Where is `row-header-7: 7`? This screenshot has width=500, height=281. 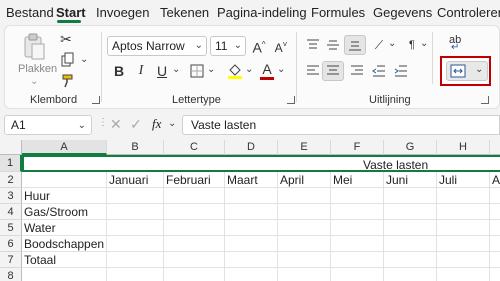
row-header-7: 7 is located at coordinates (11, 260).